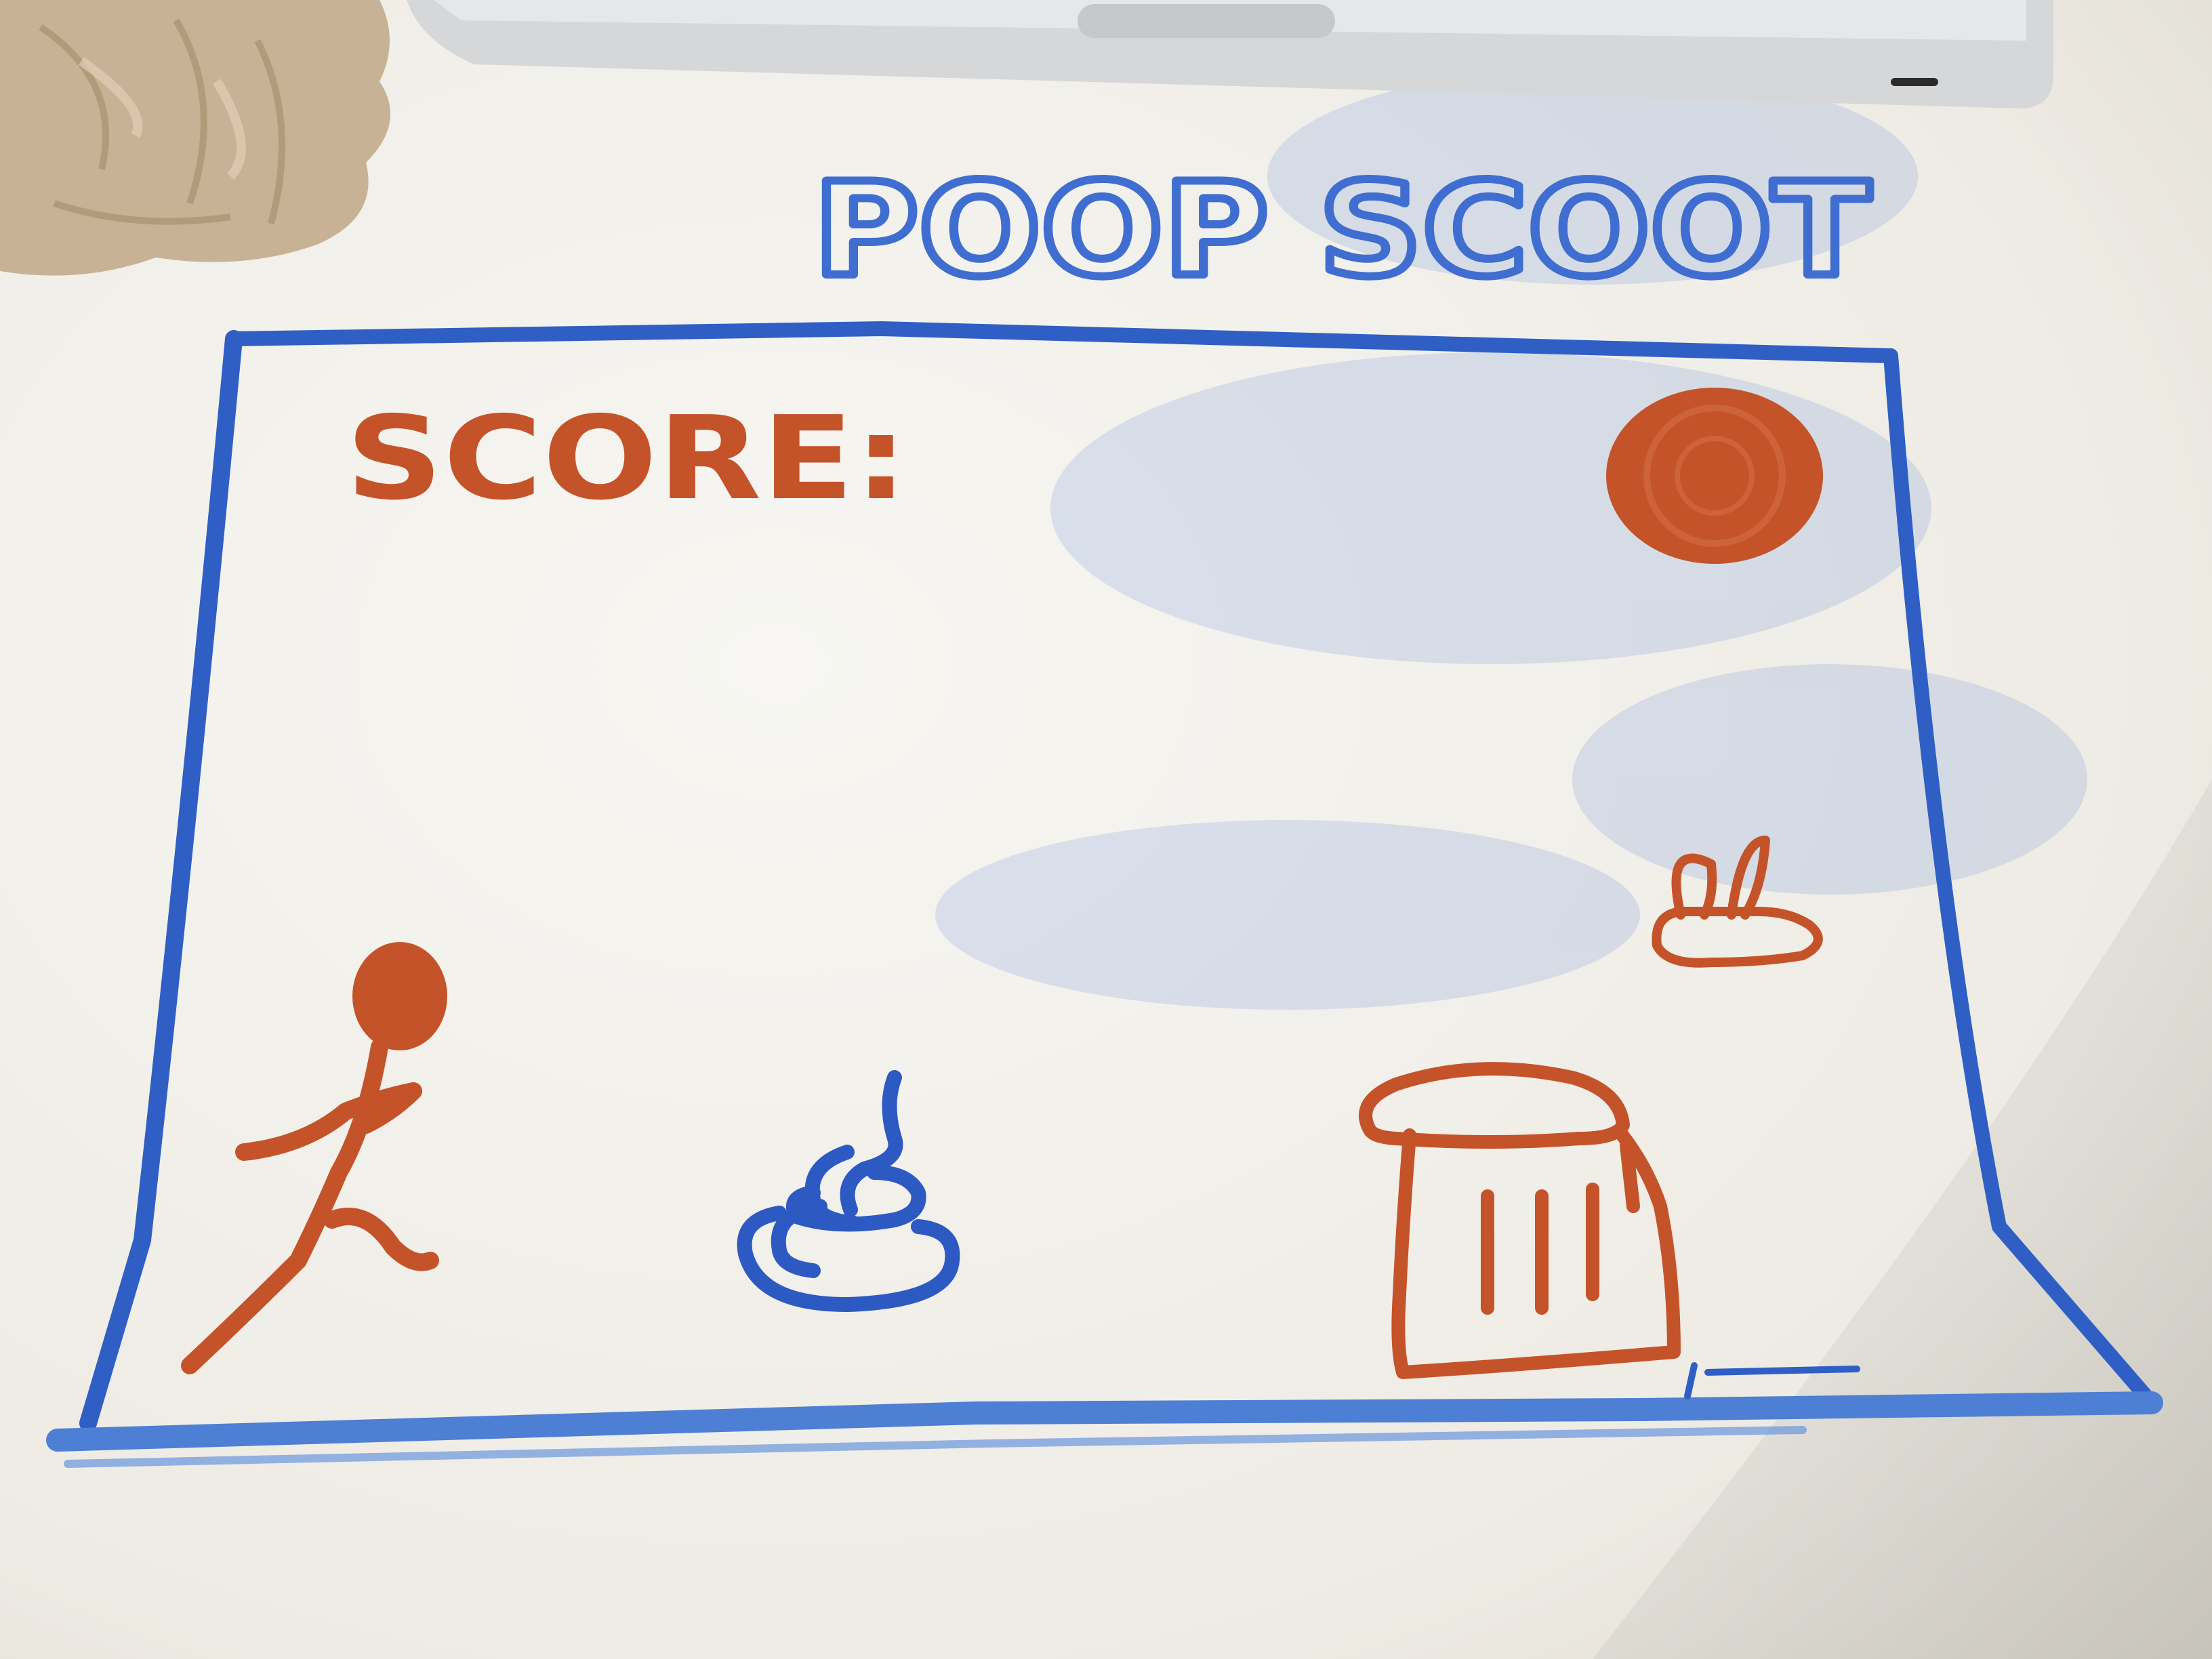 This screenshot has width=2212, height=1659. Describe the element at coordinates (627, 459) in the screenshot. I see `score-label: SCORE:` at that location.